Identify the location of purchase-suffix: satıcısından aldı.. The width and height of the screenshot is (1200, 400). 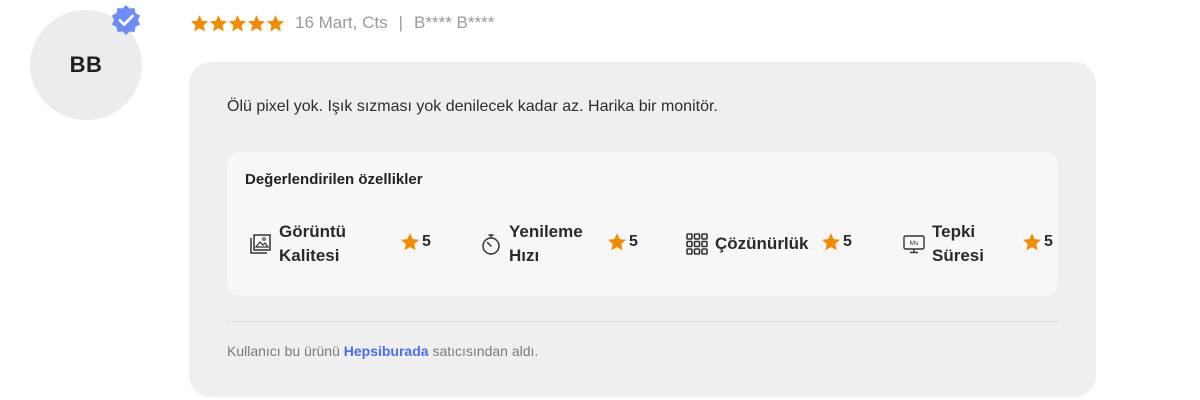
(483, 351).